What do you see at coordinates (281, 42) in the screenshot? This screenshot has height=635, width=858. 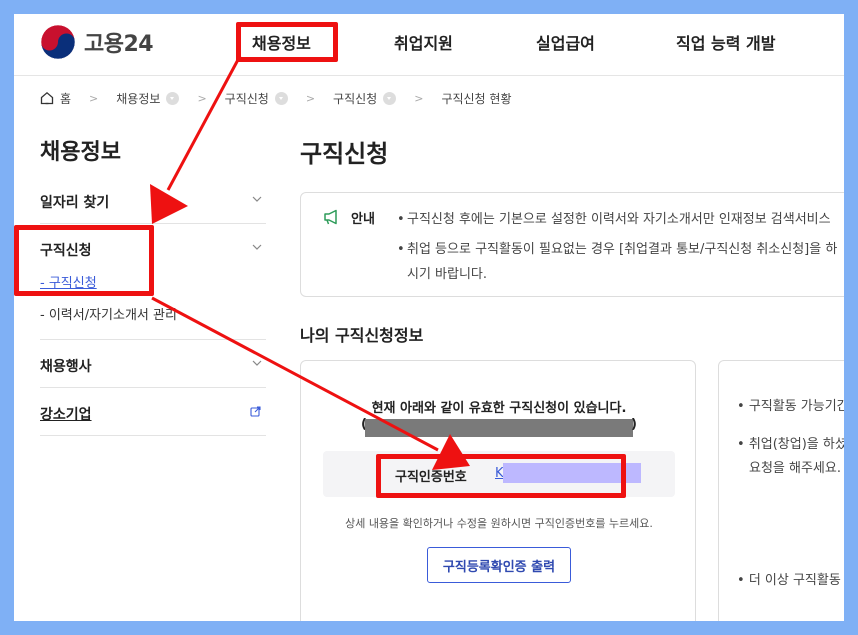 I see `nav-recruit-info: 채용정보` at bounding box center [281, 42].